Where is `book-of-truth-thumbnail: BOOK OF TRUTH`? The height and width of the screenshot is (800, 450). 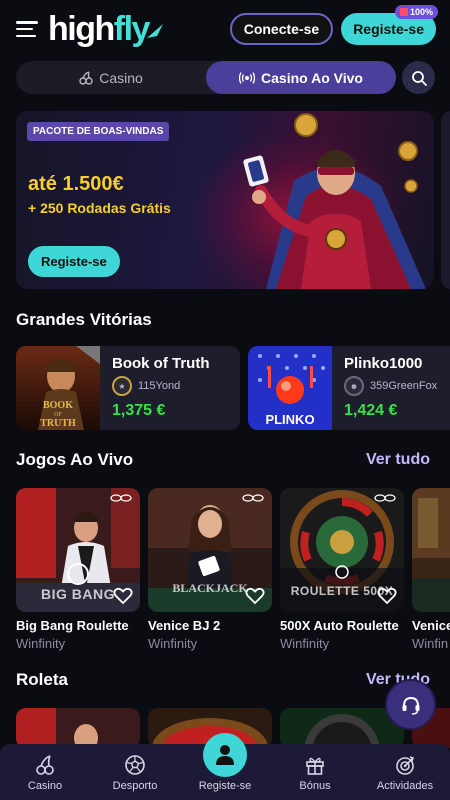 book-of-truth-thumbnail: BOOK OF TRUTH is located at coordinates (58, 388).